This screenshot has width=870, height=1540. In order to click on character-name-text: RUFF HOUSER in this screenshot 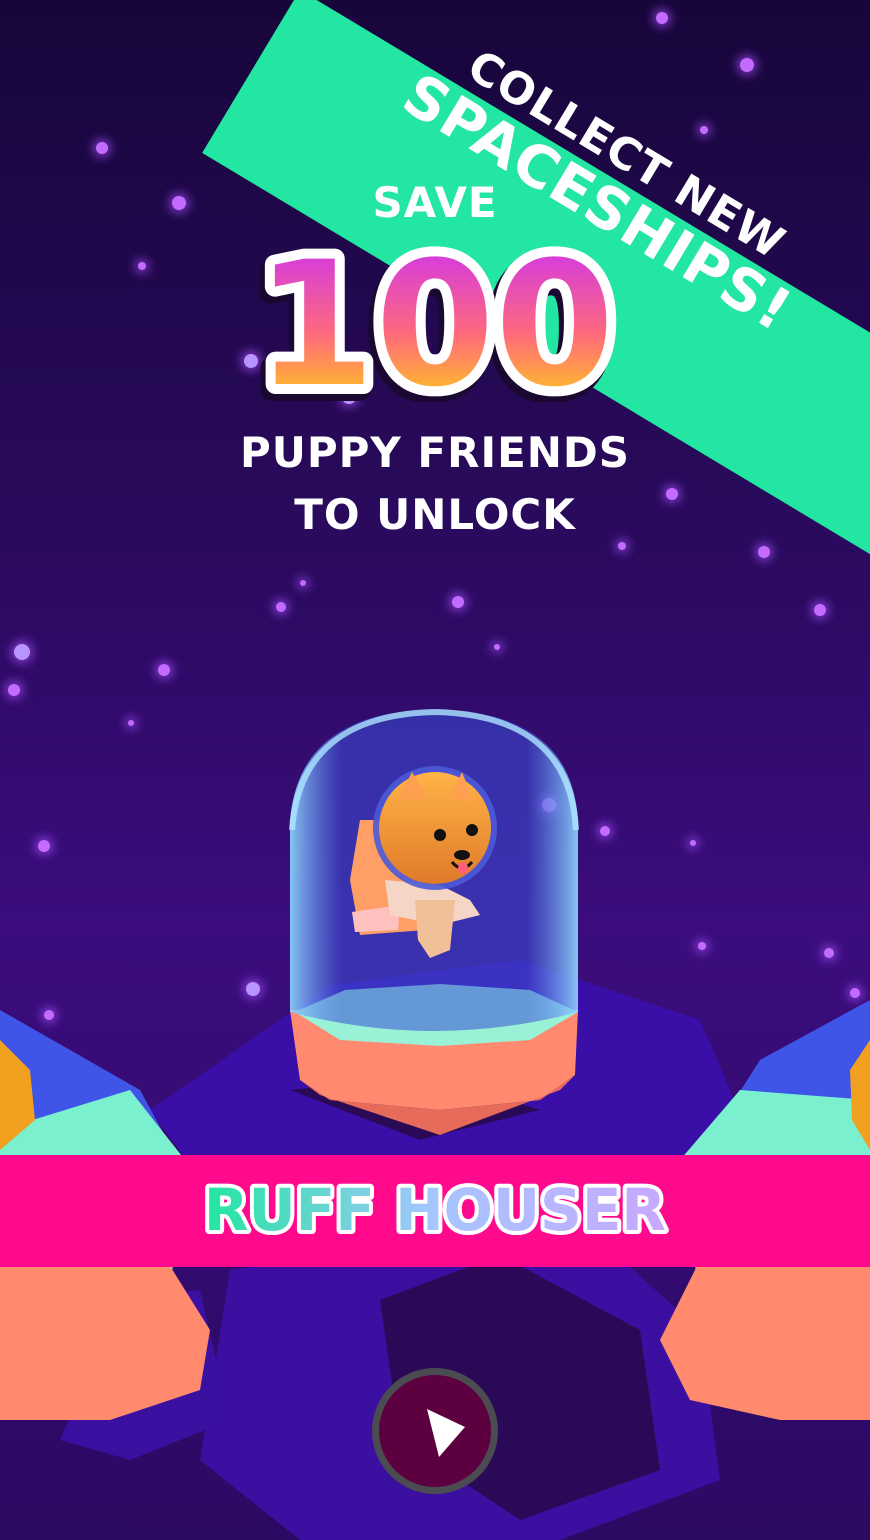, I will do `click(435, 1210)`.